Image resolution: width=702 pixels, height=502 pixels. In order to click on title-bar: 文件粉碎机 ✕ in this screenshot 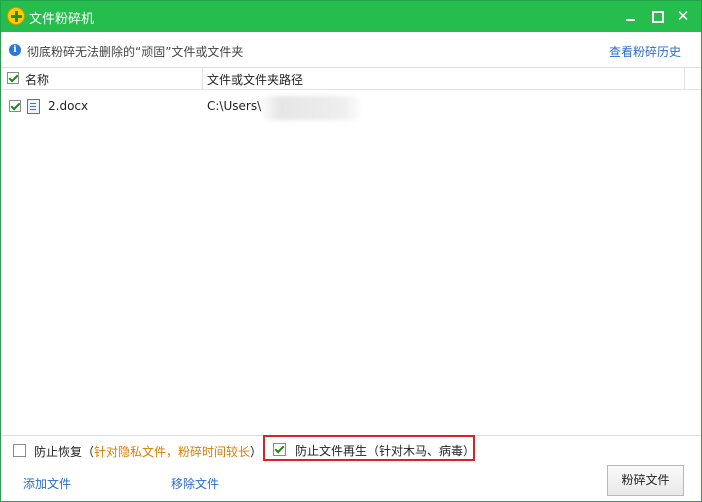, I will do `click(351, 16)`.